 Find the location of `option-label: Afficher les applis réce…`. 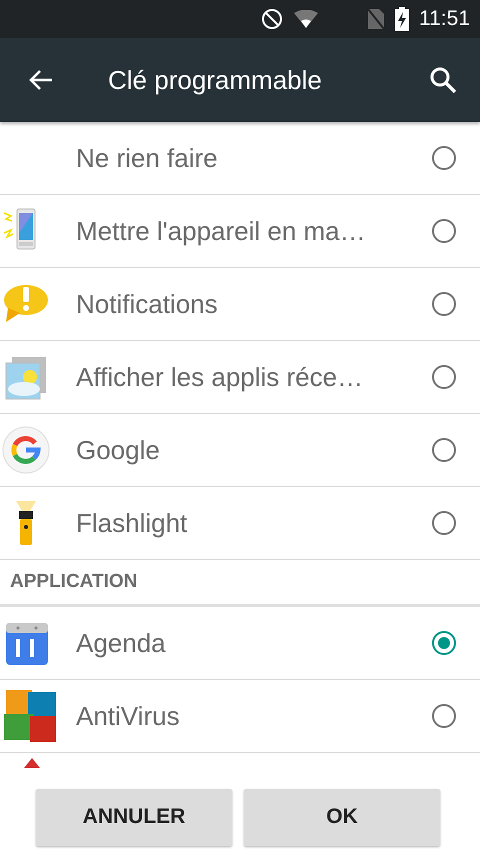

option-label: Afficher les applis réce… is located at coordinates (220, 377).